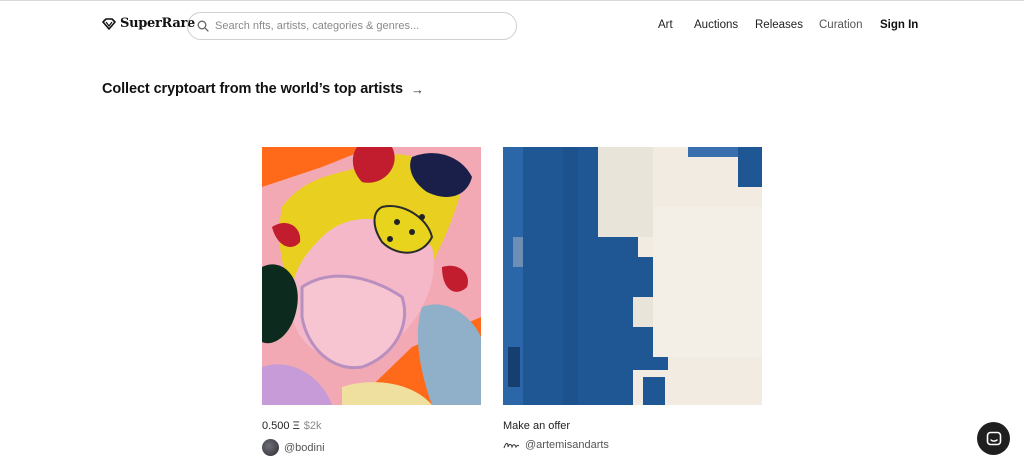 This screenshot has height=468, width=1024. I want to click on chat-button, so click(993, 438).